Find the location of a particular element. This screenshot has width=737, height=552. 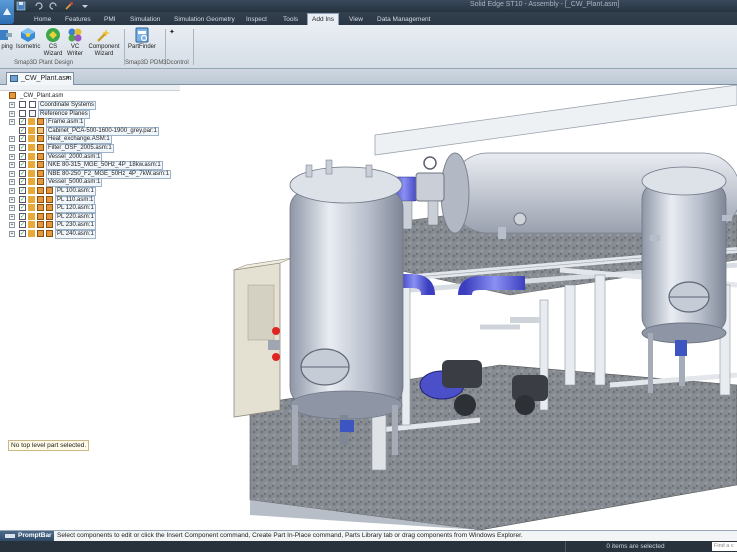

selection-info-label: No top level part selected. is located at coordinates (49, 445).